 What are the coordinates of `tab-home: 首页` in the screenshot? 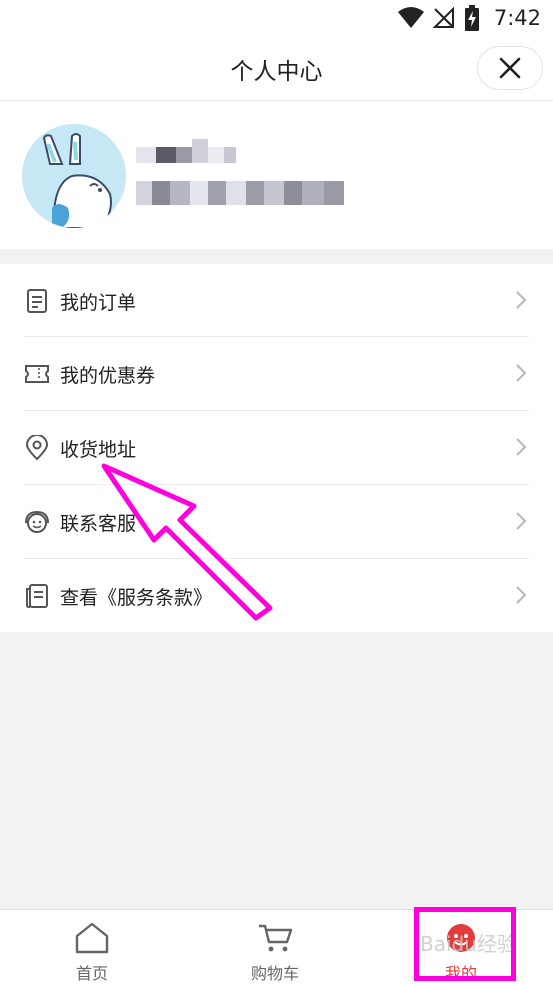 It's located at (92, 947).